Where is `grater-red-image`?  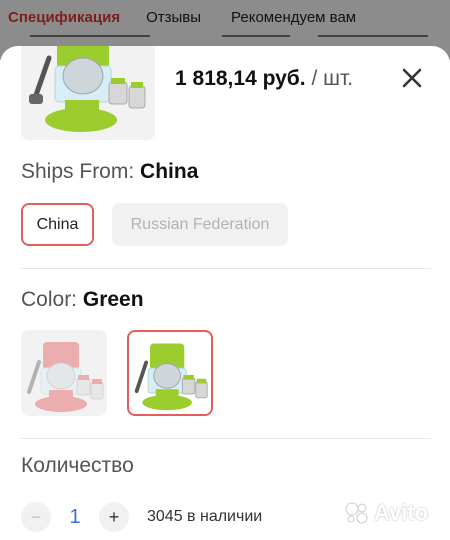
grater-red-image is located at coordinates (65, 377).